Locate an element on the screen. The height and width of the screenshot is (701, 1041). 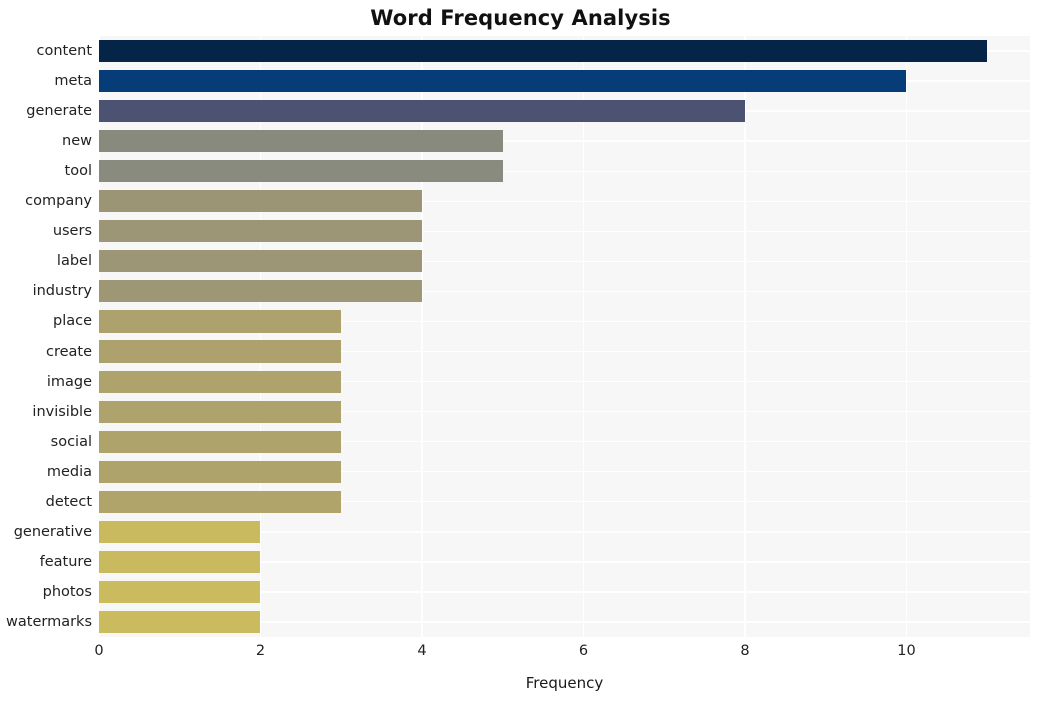
y-tick-label-industry: industry is located at coordinates (62, 291).